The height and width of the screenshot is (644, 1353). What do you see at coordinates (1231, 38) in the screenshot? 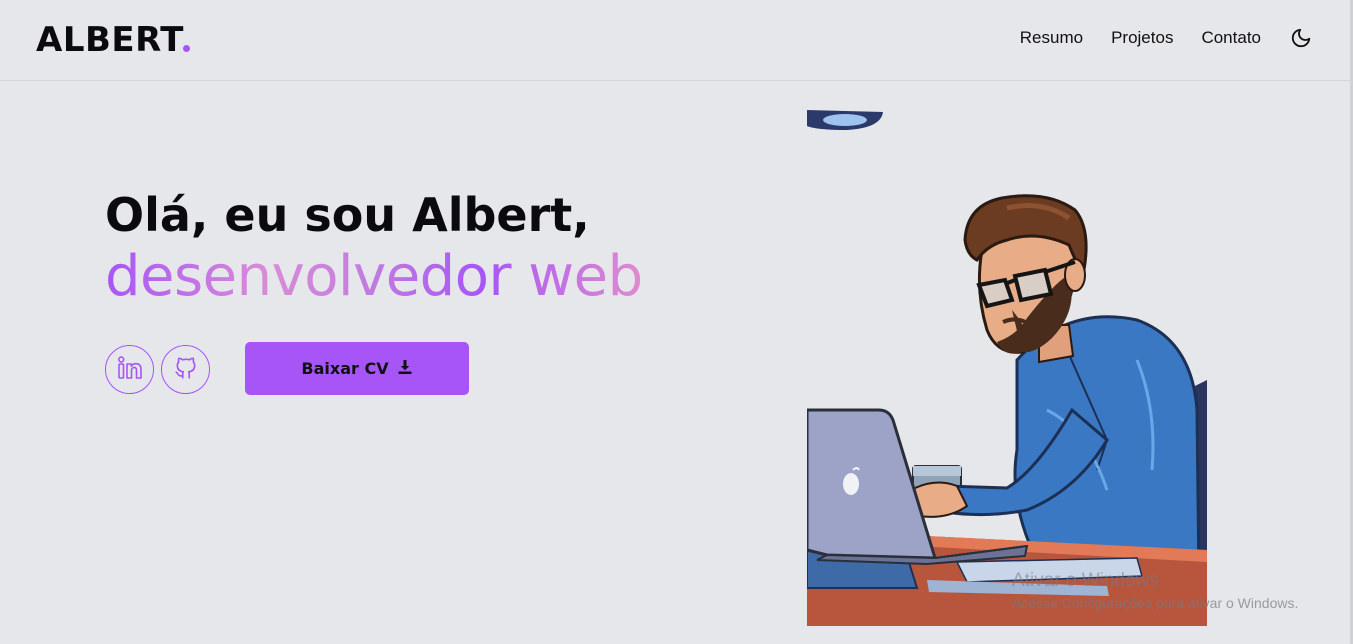
I see `nav-link-contato: Contato` at bounding box center [1231, 38].